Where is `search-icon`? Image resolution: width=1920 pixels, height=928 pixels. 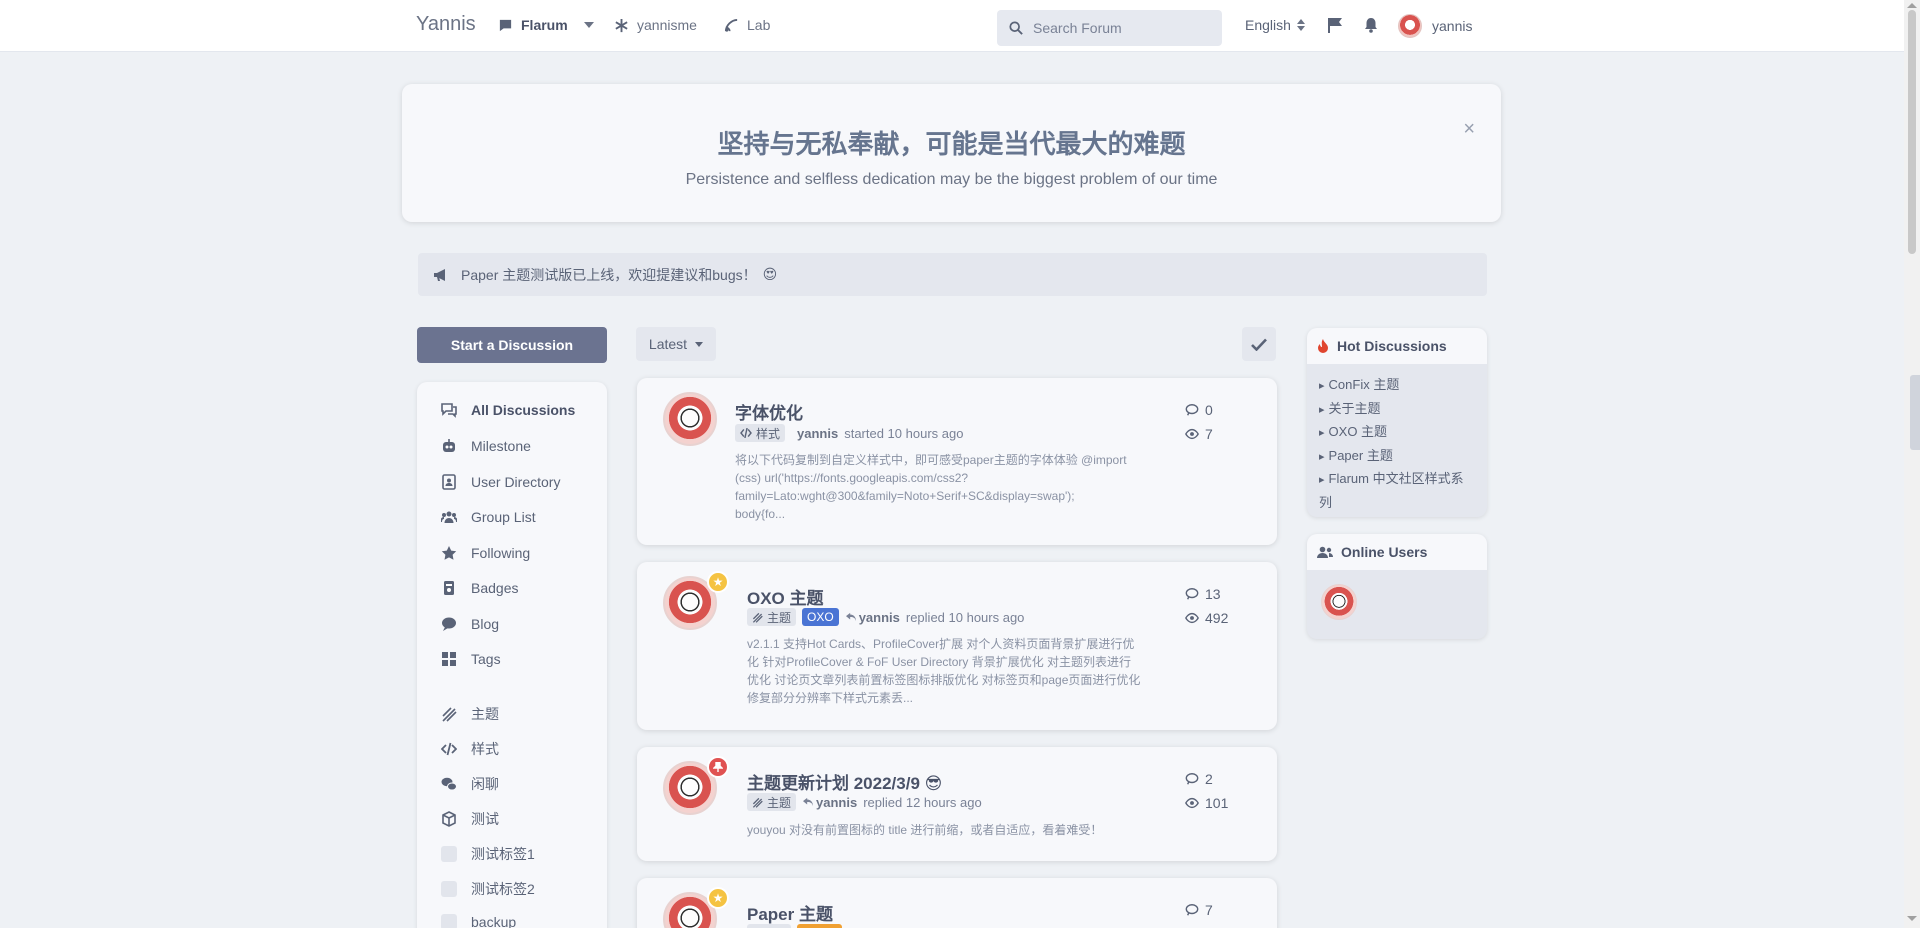
search-icon is located at coordinates (1016, 28).